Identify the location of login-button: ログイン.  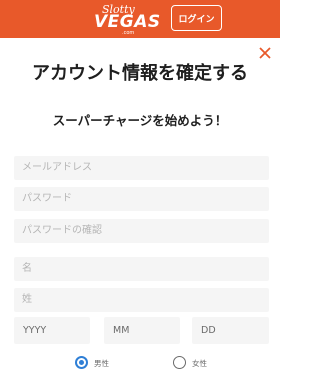
(196, 18).